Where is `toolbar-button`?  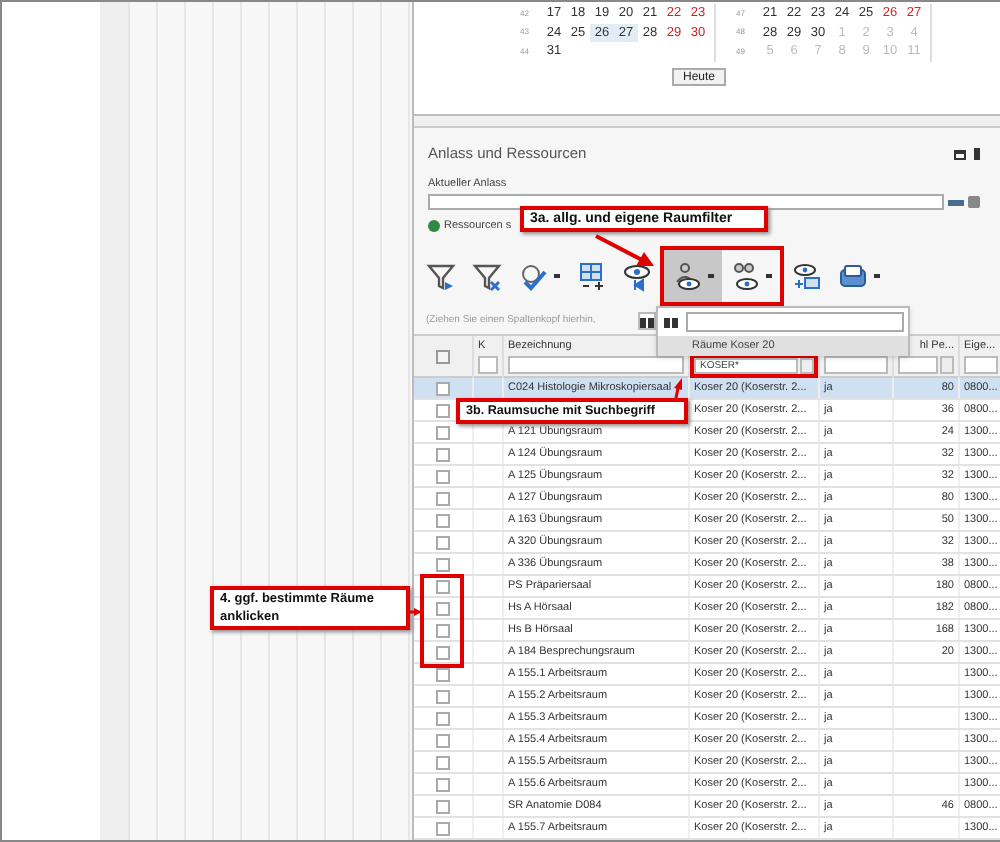
toolbar-button is located at coordinates (693, 276).